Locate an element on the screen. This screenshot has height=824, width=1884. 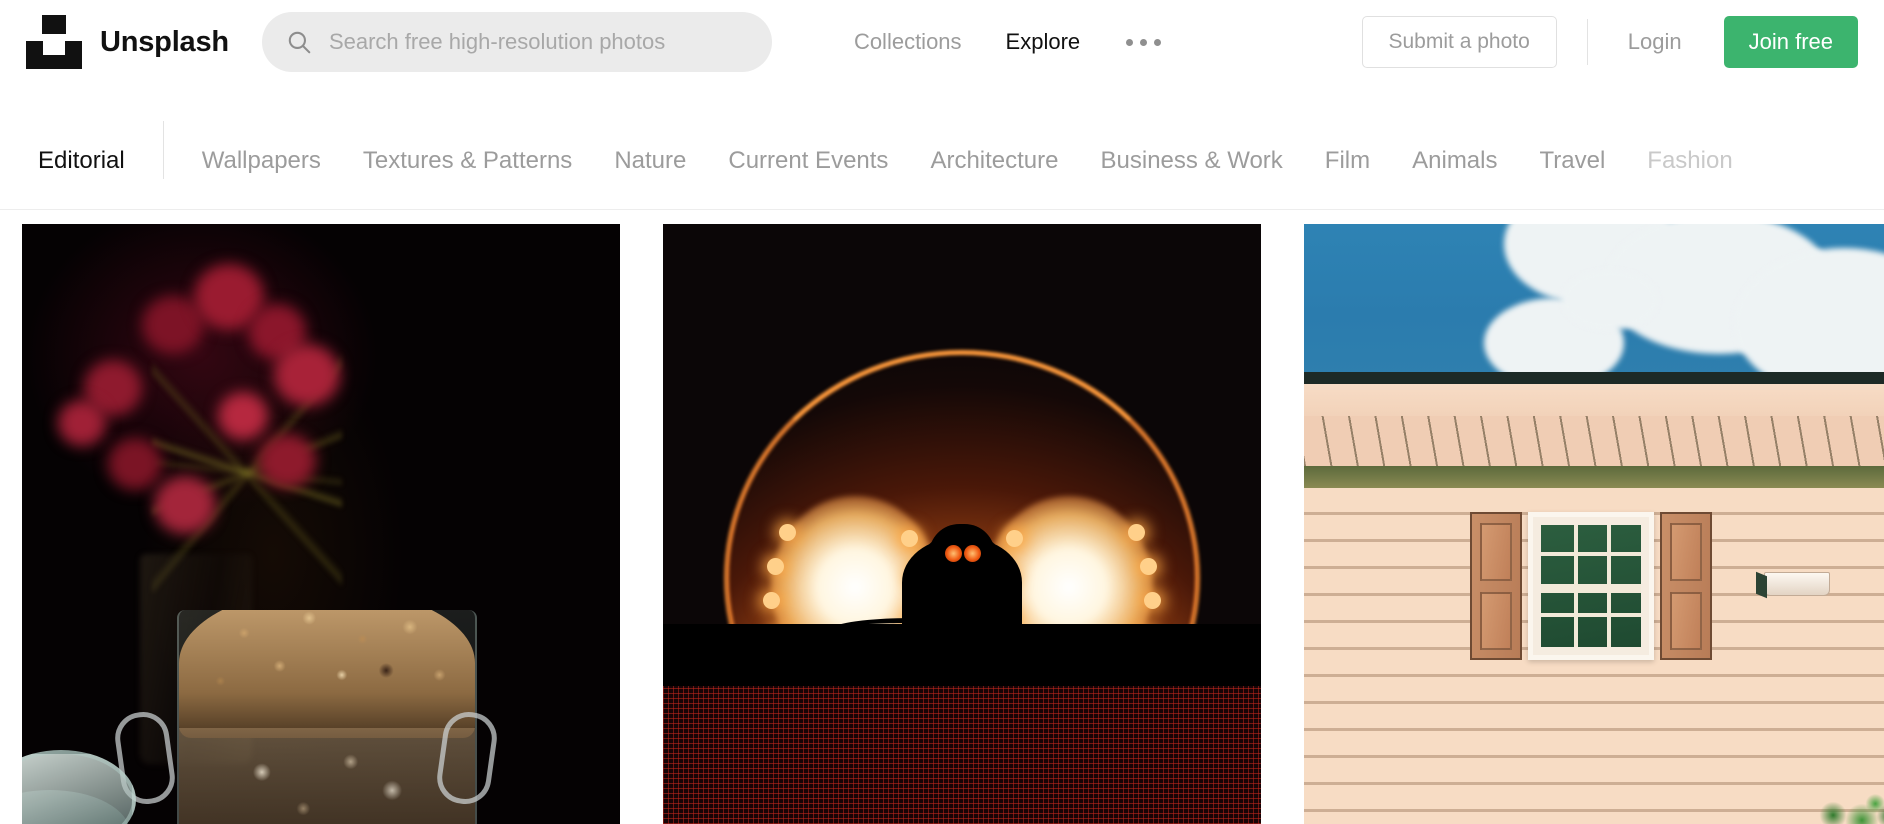
granola-jar is located at coordinates (327, 717).